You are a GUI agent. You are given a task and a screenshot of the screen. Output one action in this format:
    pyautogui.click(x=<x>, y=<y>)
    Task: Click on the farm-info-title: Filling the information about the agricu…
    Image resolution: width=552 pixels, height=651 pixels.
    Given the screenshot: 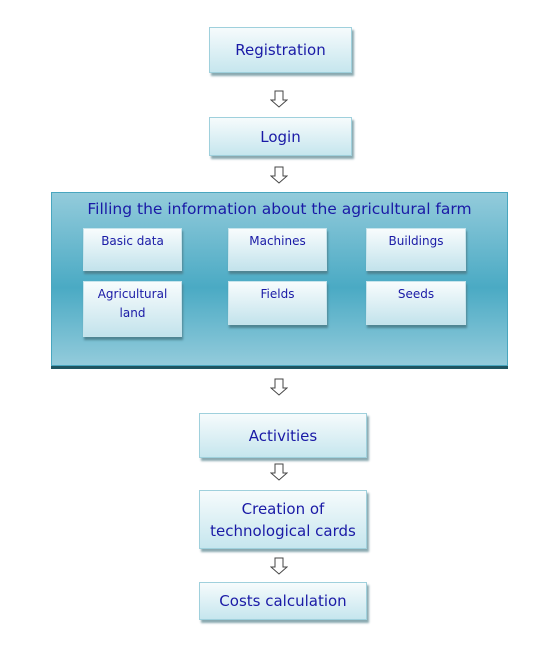 What is the action you would take?
    pyautogui.click(x=279, y=209)
    